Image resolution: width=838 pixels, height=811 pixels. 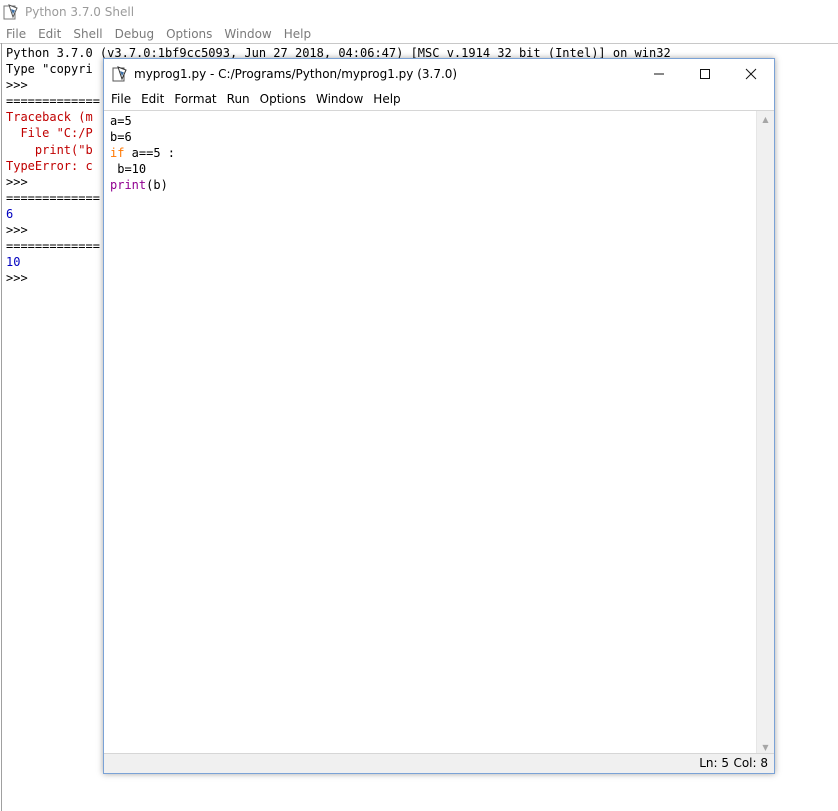 What do you see at coordinates (297, 34) in the screenshot?
I see `shell-menu-help: Help` at bounding box center [297, 34].